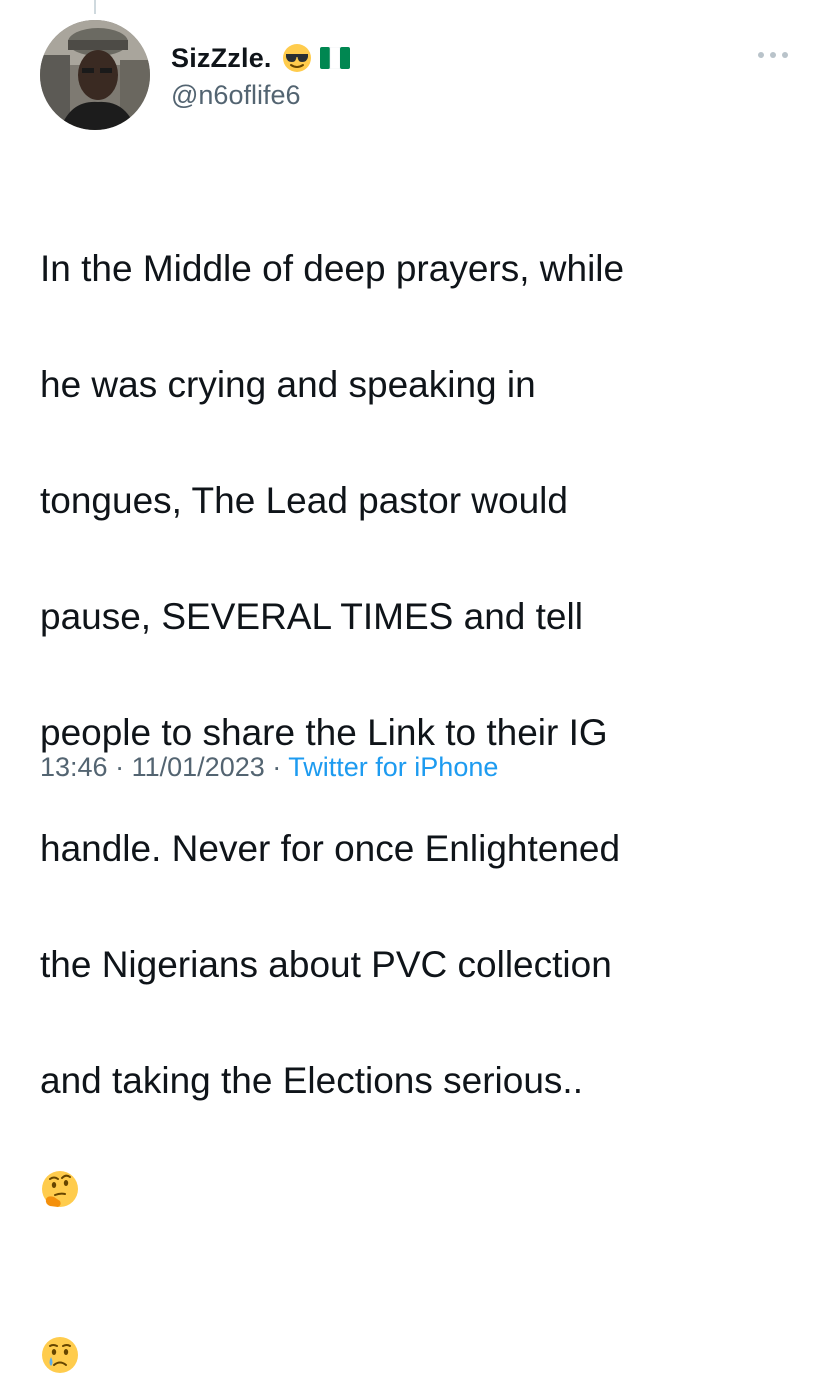 This screenshot has width=829, height=1392. I want to click on tweet-source-link: Twitter for iPhone, so click(393, 767).